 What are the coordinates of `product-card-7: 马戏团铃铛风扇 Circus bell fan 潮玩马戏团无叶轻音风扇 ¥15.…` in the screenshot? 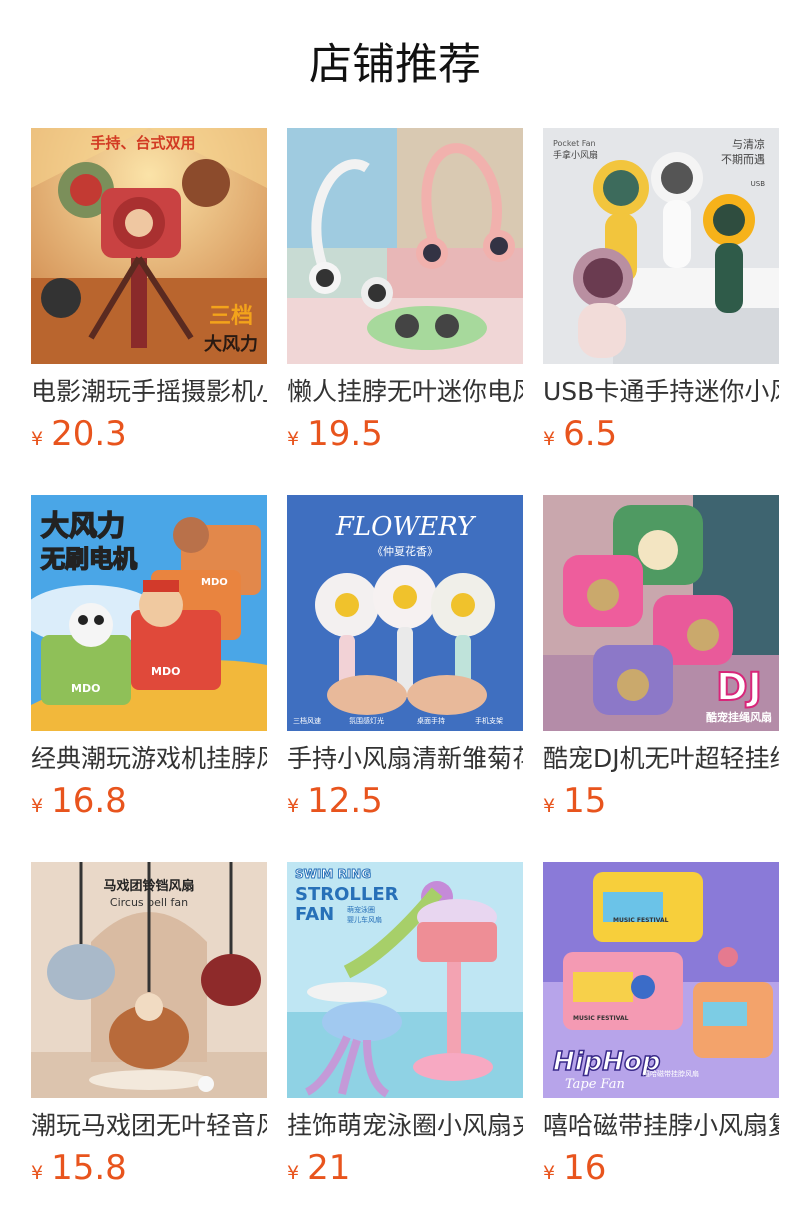 It's located at (149, 1027).